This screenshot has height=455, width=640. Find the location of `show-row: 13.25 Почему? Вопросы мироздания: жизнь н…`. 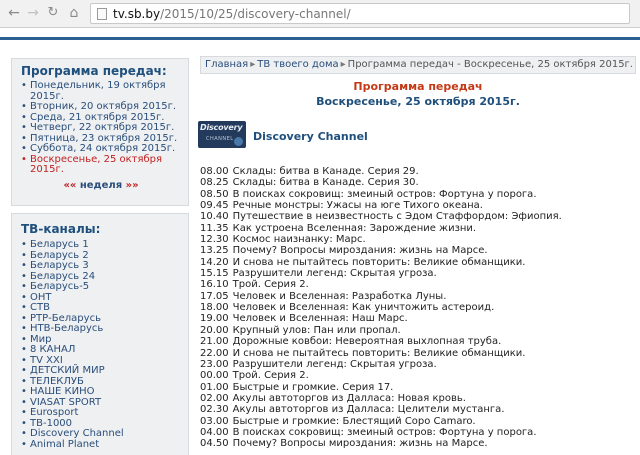

show-row: 13.25 Почему? Вопросы мироздания: жизнь н… is located at coordinates (381, 250).